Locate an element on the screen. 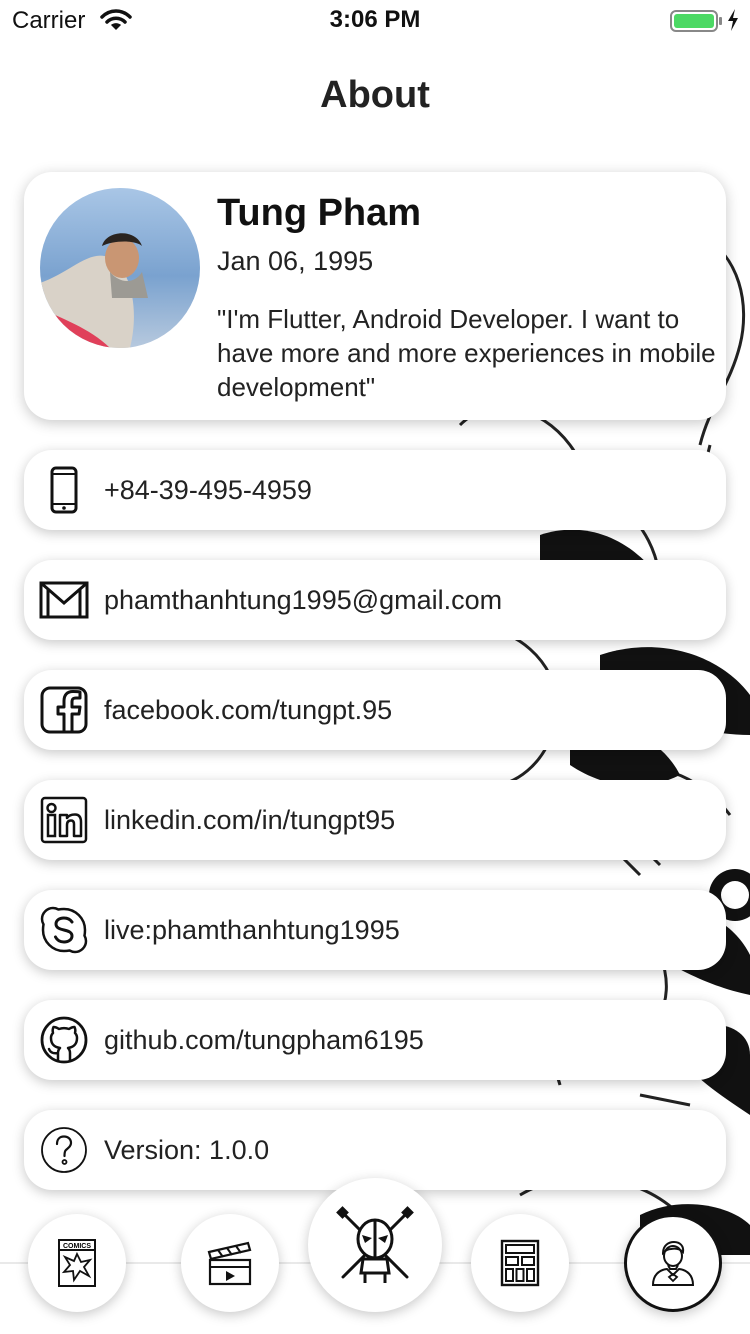 The image size is (750, 1334). email-label: phamthanhtung1995@gmail.com is located at coordinates (303, 600).